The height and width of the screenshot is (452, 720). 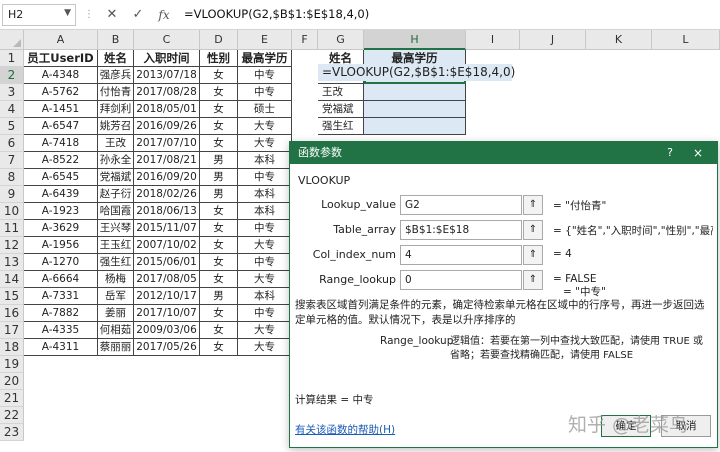 What do you see at coordinates (698, 153) in the screenshot?
I see `close-icon: ×` at bounding box center [698, 153].